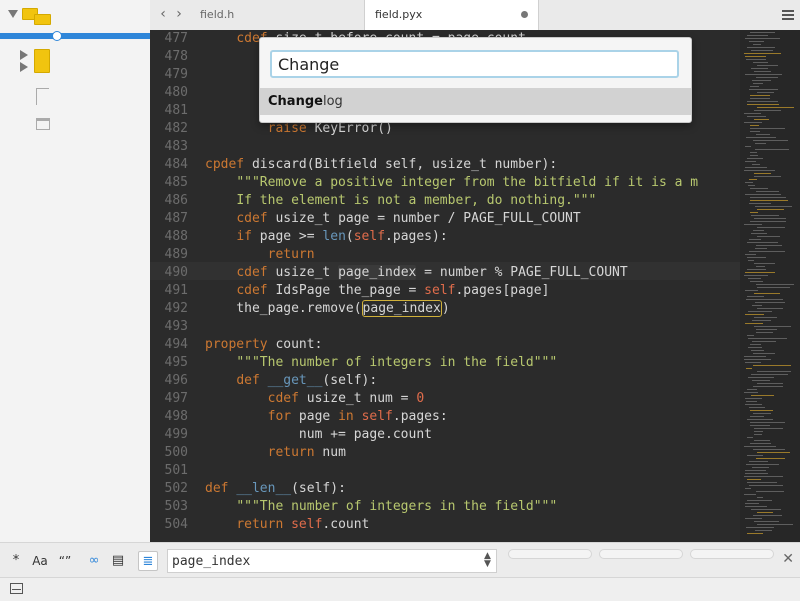 This screenshot has height=601, width=800. I want to click on close-icon: ✕, so click(788, 559).